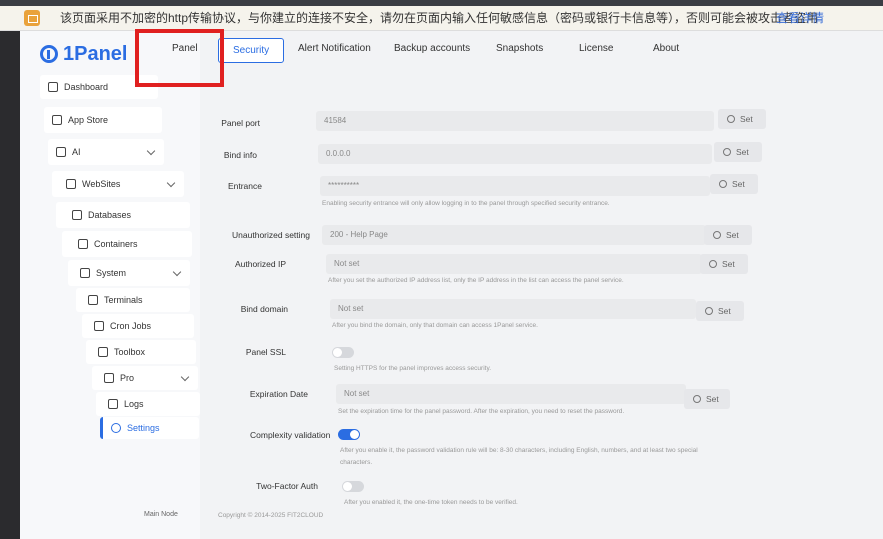 This screenshot has width=883, height=539. I want to click on database-icon, so click(77, 215).